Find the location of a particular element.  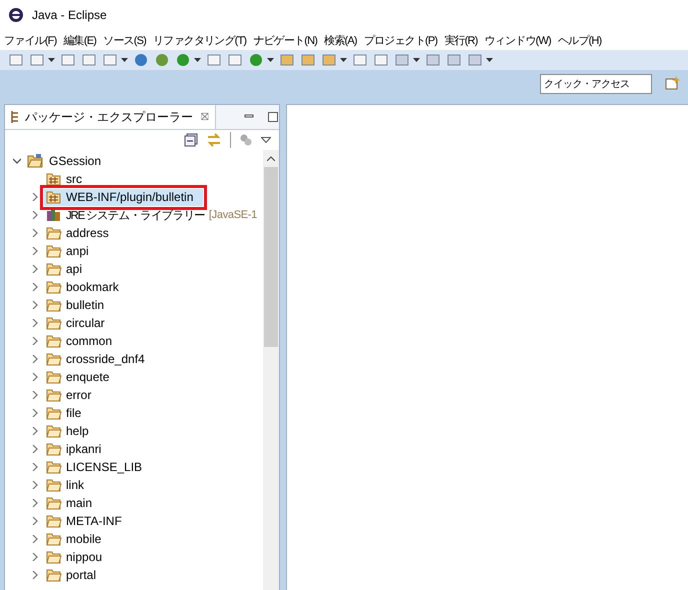

tree-item: crossride_dnf4 is located at coordinates (95, 359).